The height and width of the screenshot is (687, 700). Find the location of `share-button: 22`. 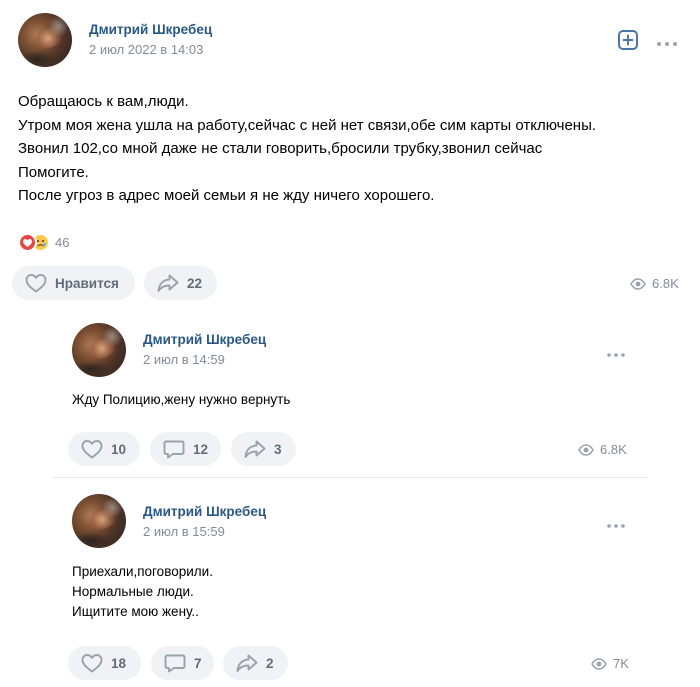

share-button: 22 is located at coordinates (180, 283).